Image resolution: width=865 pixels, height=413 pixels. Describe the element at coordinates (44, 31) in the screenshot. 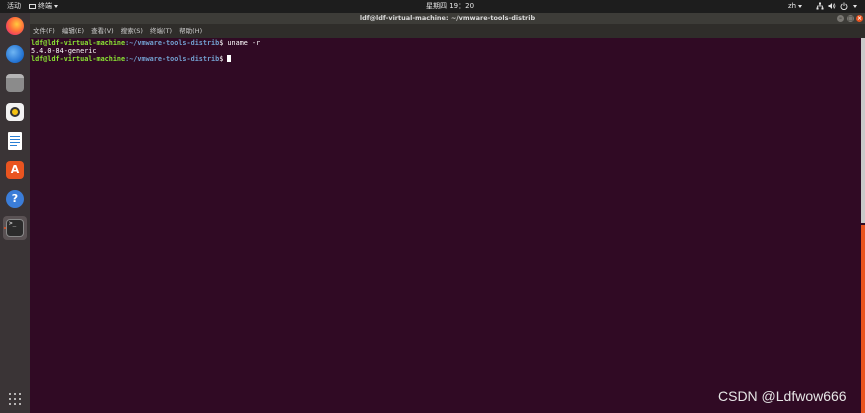

I see `menu-file: 文件(F)` at that location.